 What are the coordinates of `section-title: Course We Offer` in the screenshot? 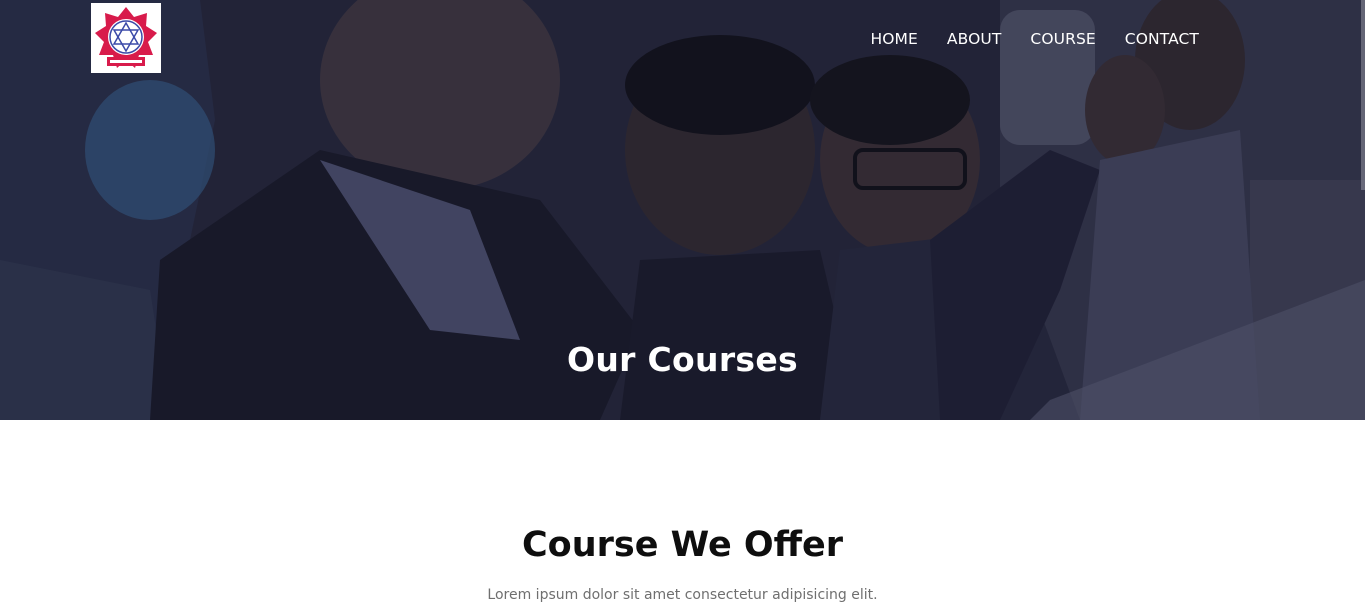 It's located at (682, 545).